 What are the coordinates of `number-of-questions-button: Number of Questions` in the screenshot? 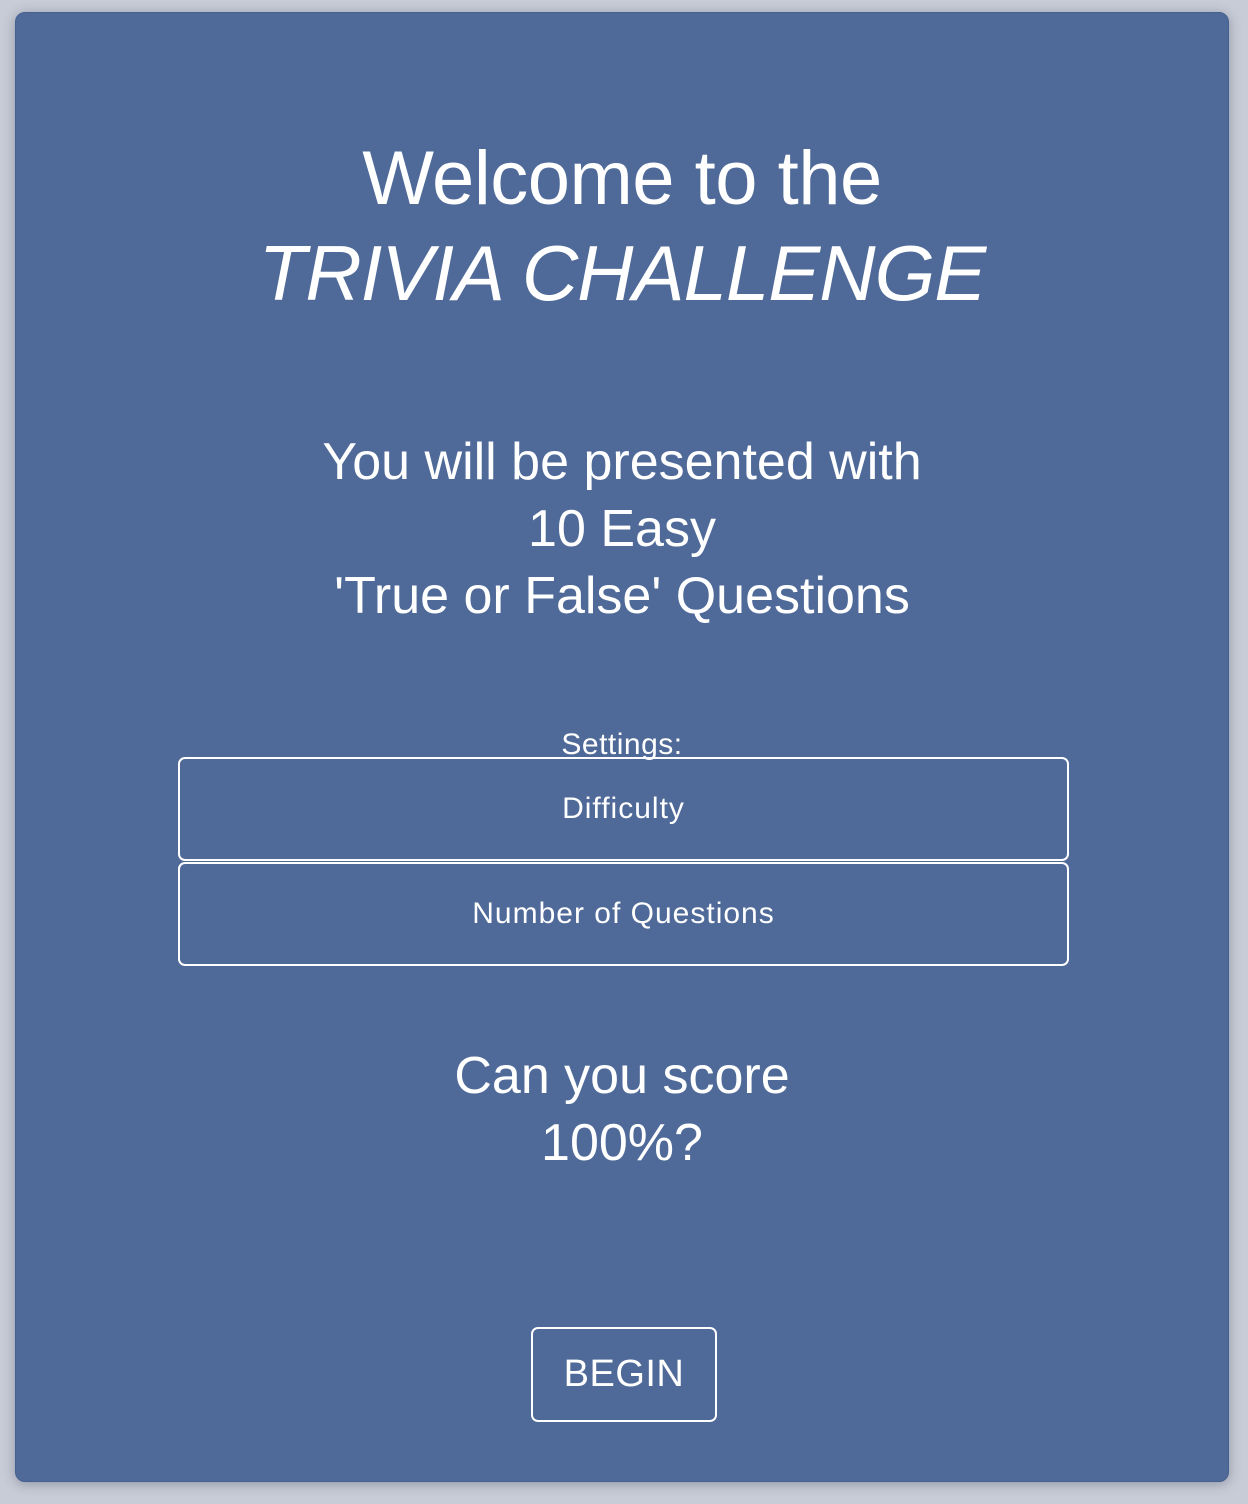 It's located at (623, 914).